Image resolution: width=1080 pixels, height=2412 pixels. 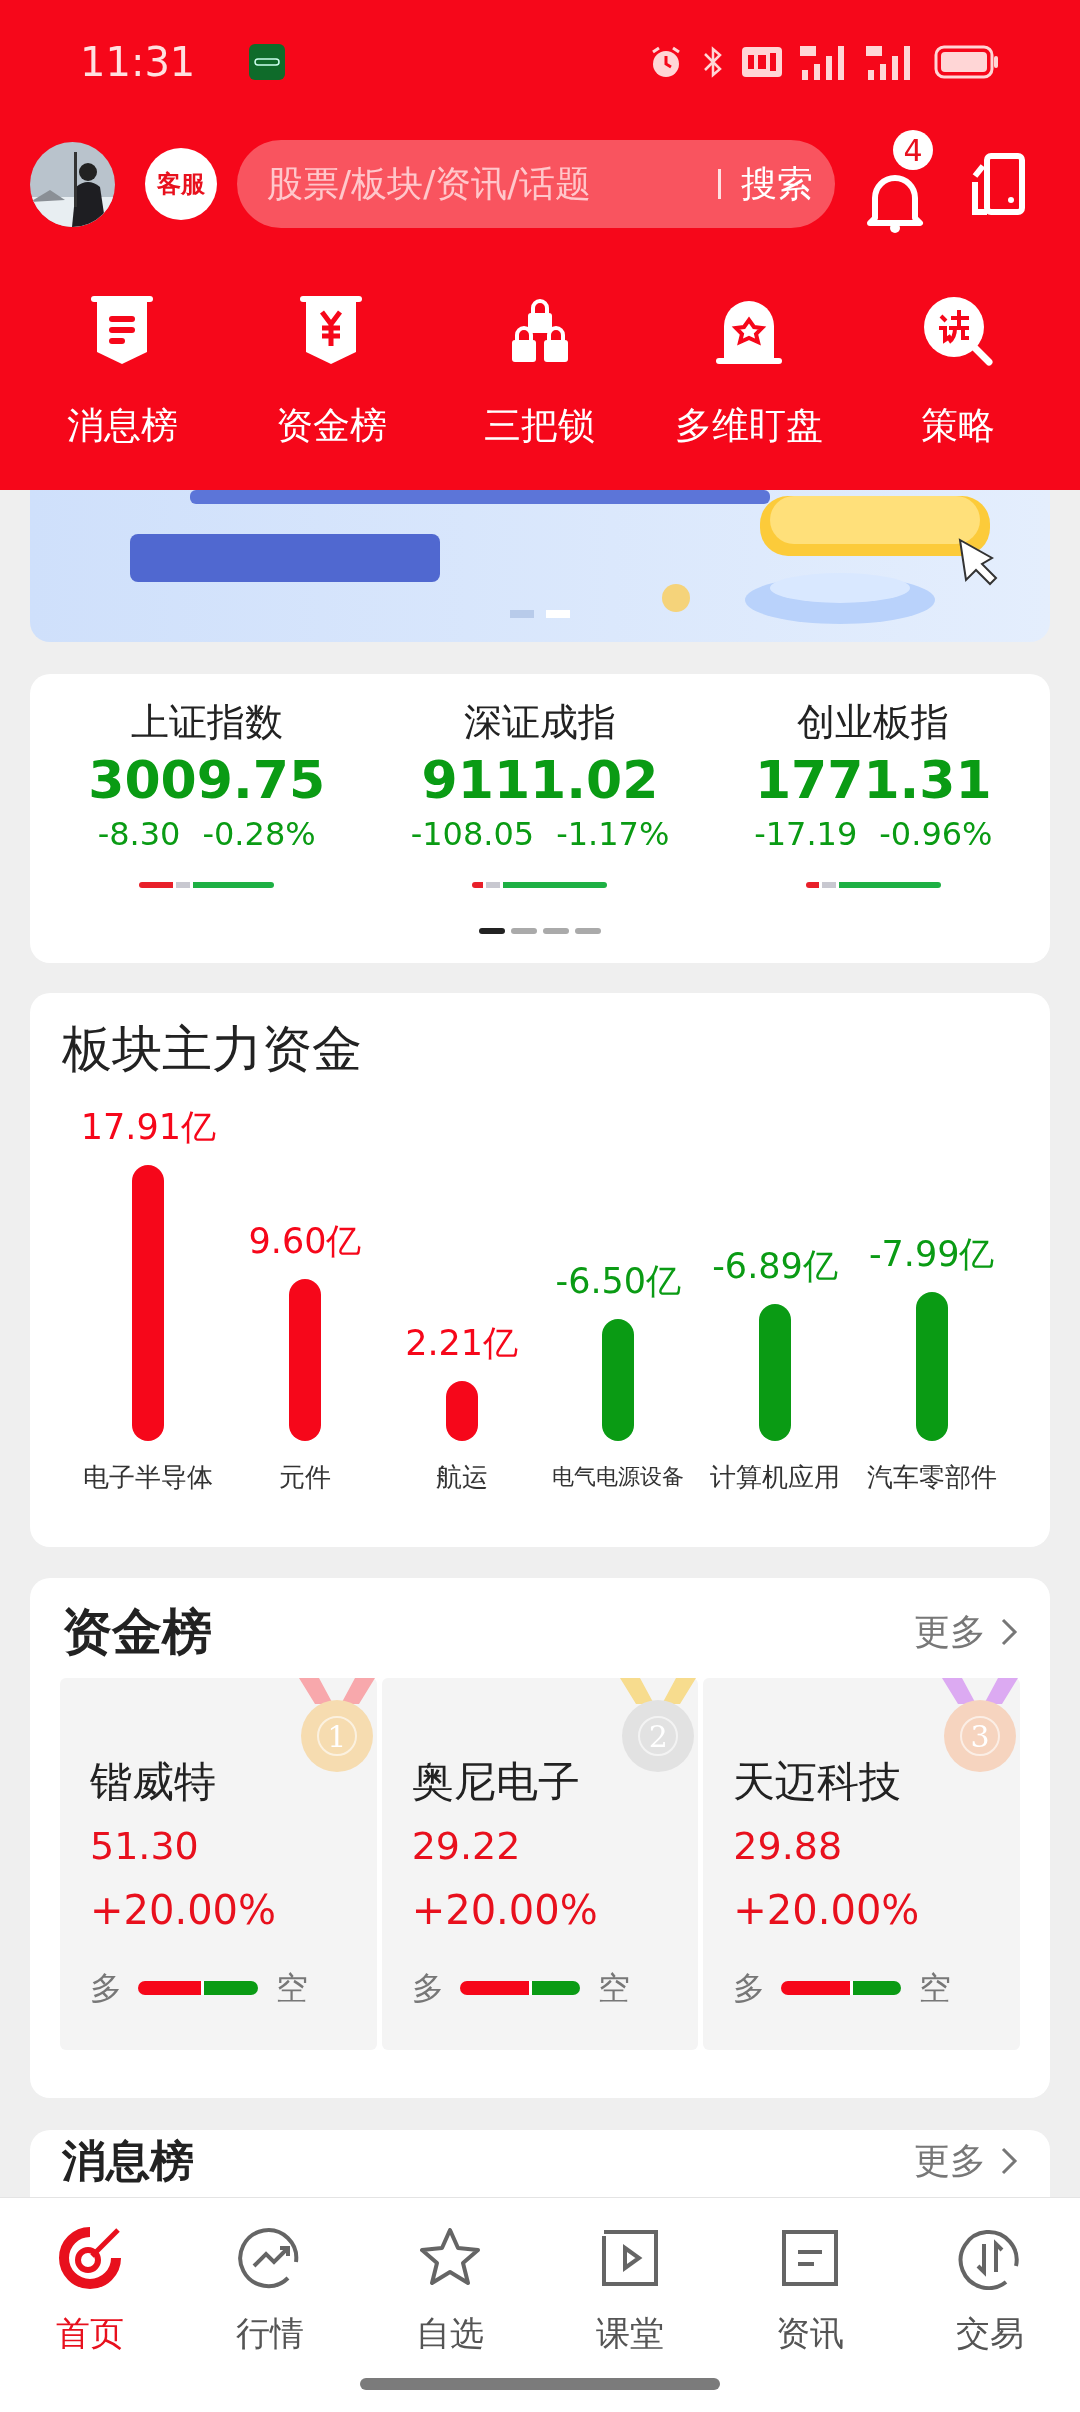 What do you see at coordinates (212, 1049) in the screenshot?
I see `section-title: 板块主力资金` at bounding box center [212, 1049].